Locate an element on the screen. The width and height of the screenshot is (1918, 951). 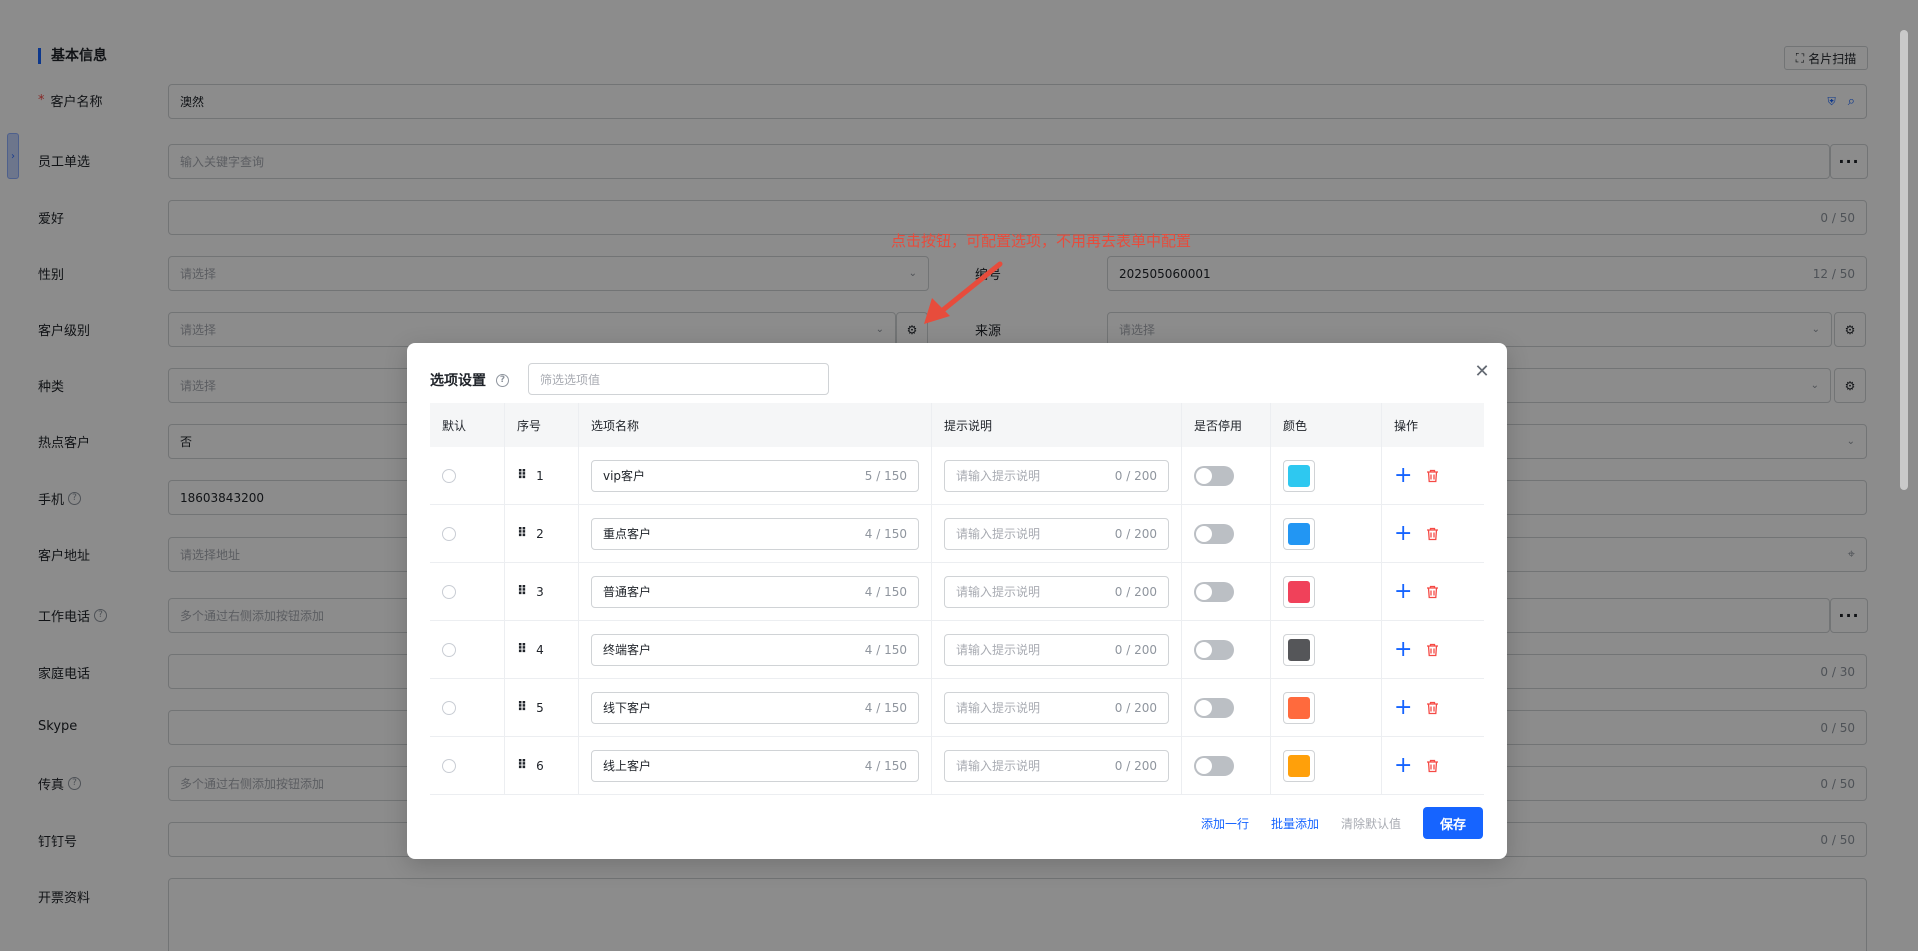
option-name-value: 终端客户 is located at coordinates (627, 650).